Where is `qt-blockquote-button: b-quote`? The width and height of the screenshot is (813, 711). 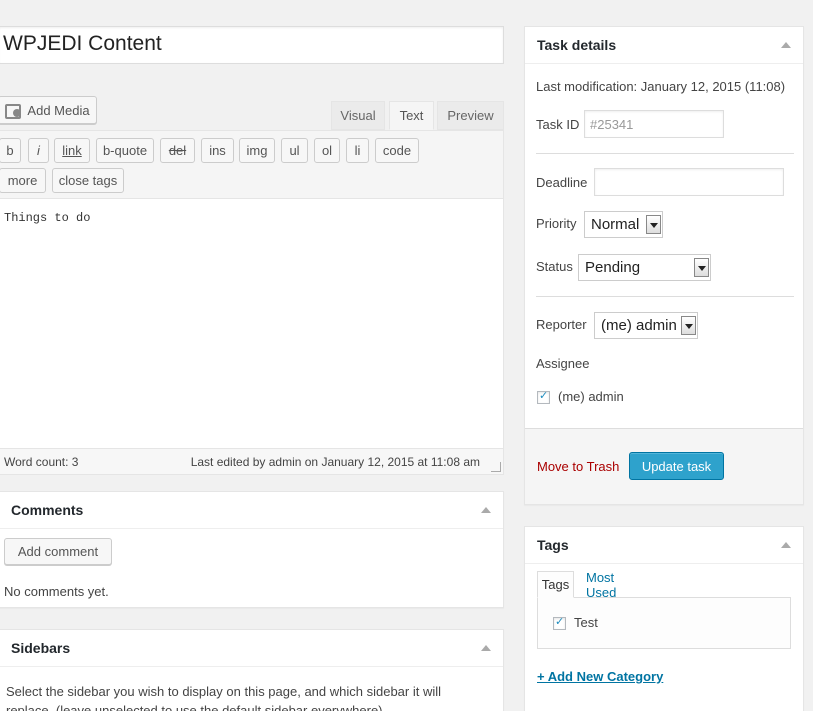 qt-blockquote-button: b-quote is located at coordinates (125, 150).